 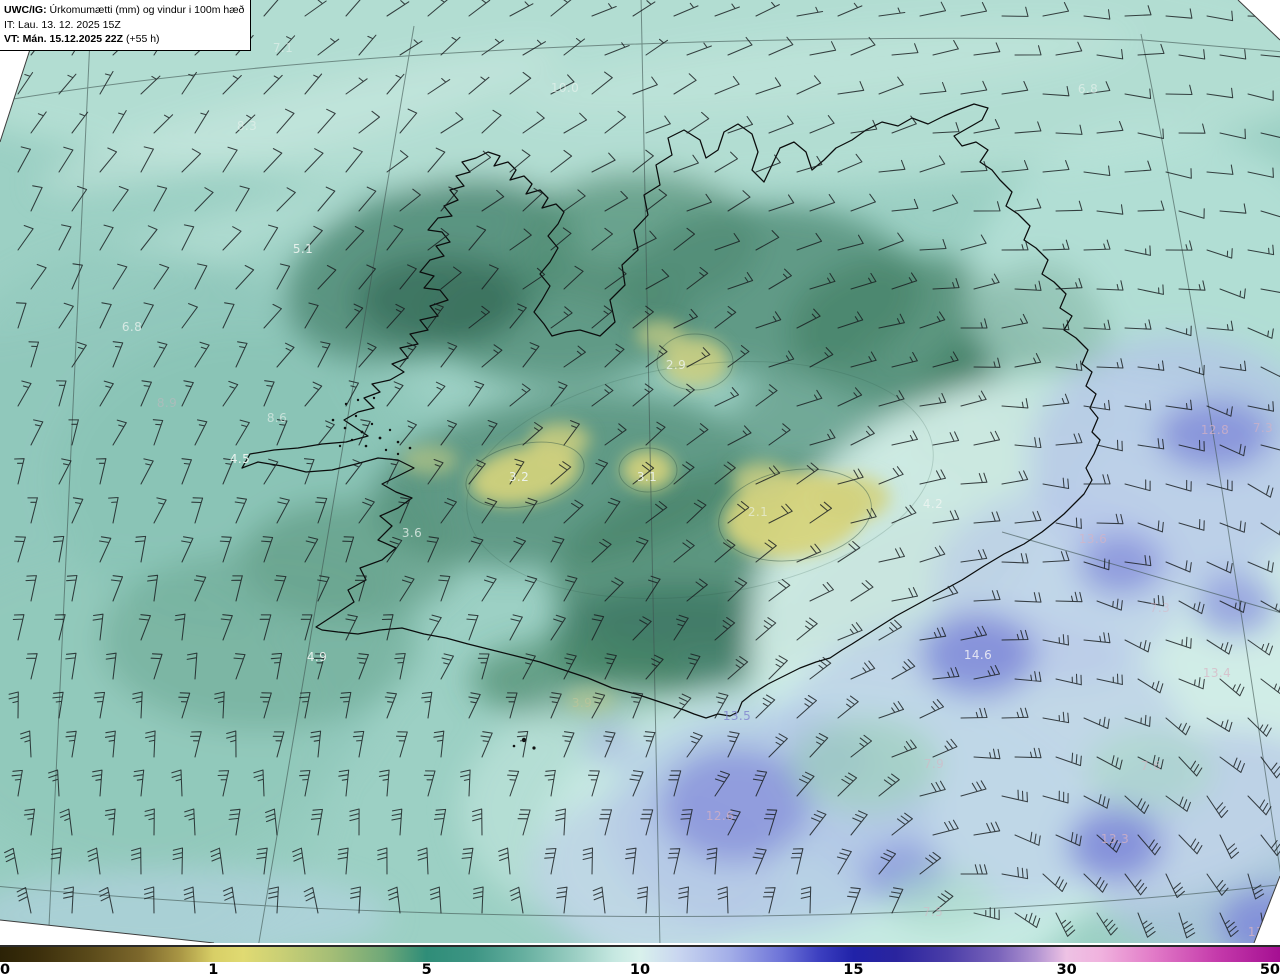 What do you see at coordinates (582, 703) in the screenshot?
I see `precip-value-label: 3.9` at bounding box center [582, 703].